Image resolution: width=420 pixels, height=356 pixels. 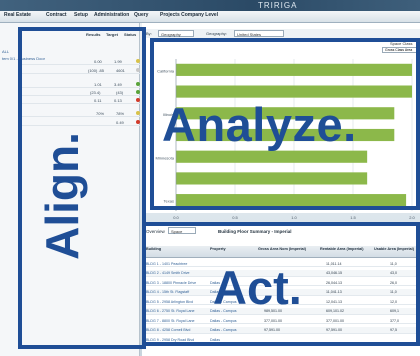 I want to click on x-tick-label: 1.5, so click(x=353, y=217).